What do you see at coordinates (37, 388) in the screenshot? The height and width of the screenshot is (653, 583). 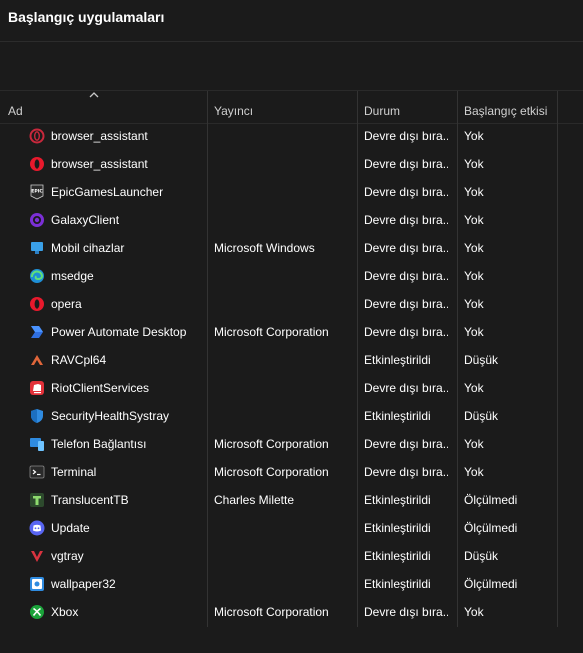 I see `riot-icon` at bounding box center [37, 388].